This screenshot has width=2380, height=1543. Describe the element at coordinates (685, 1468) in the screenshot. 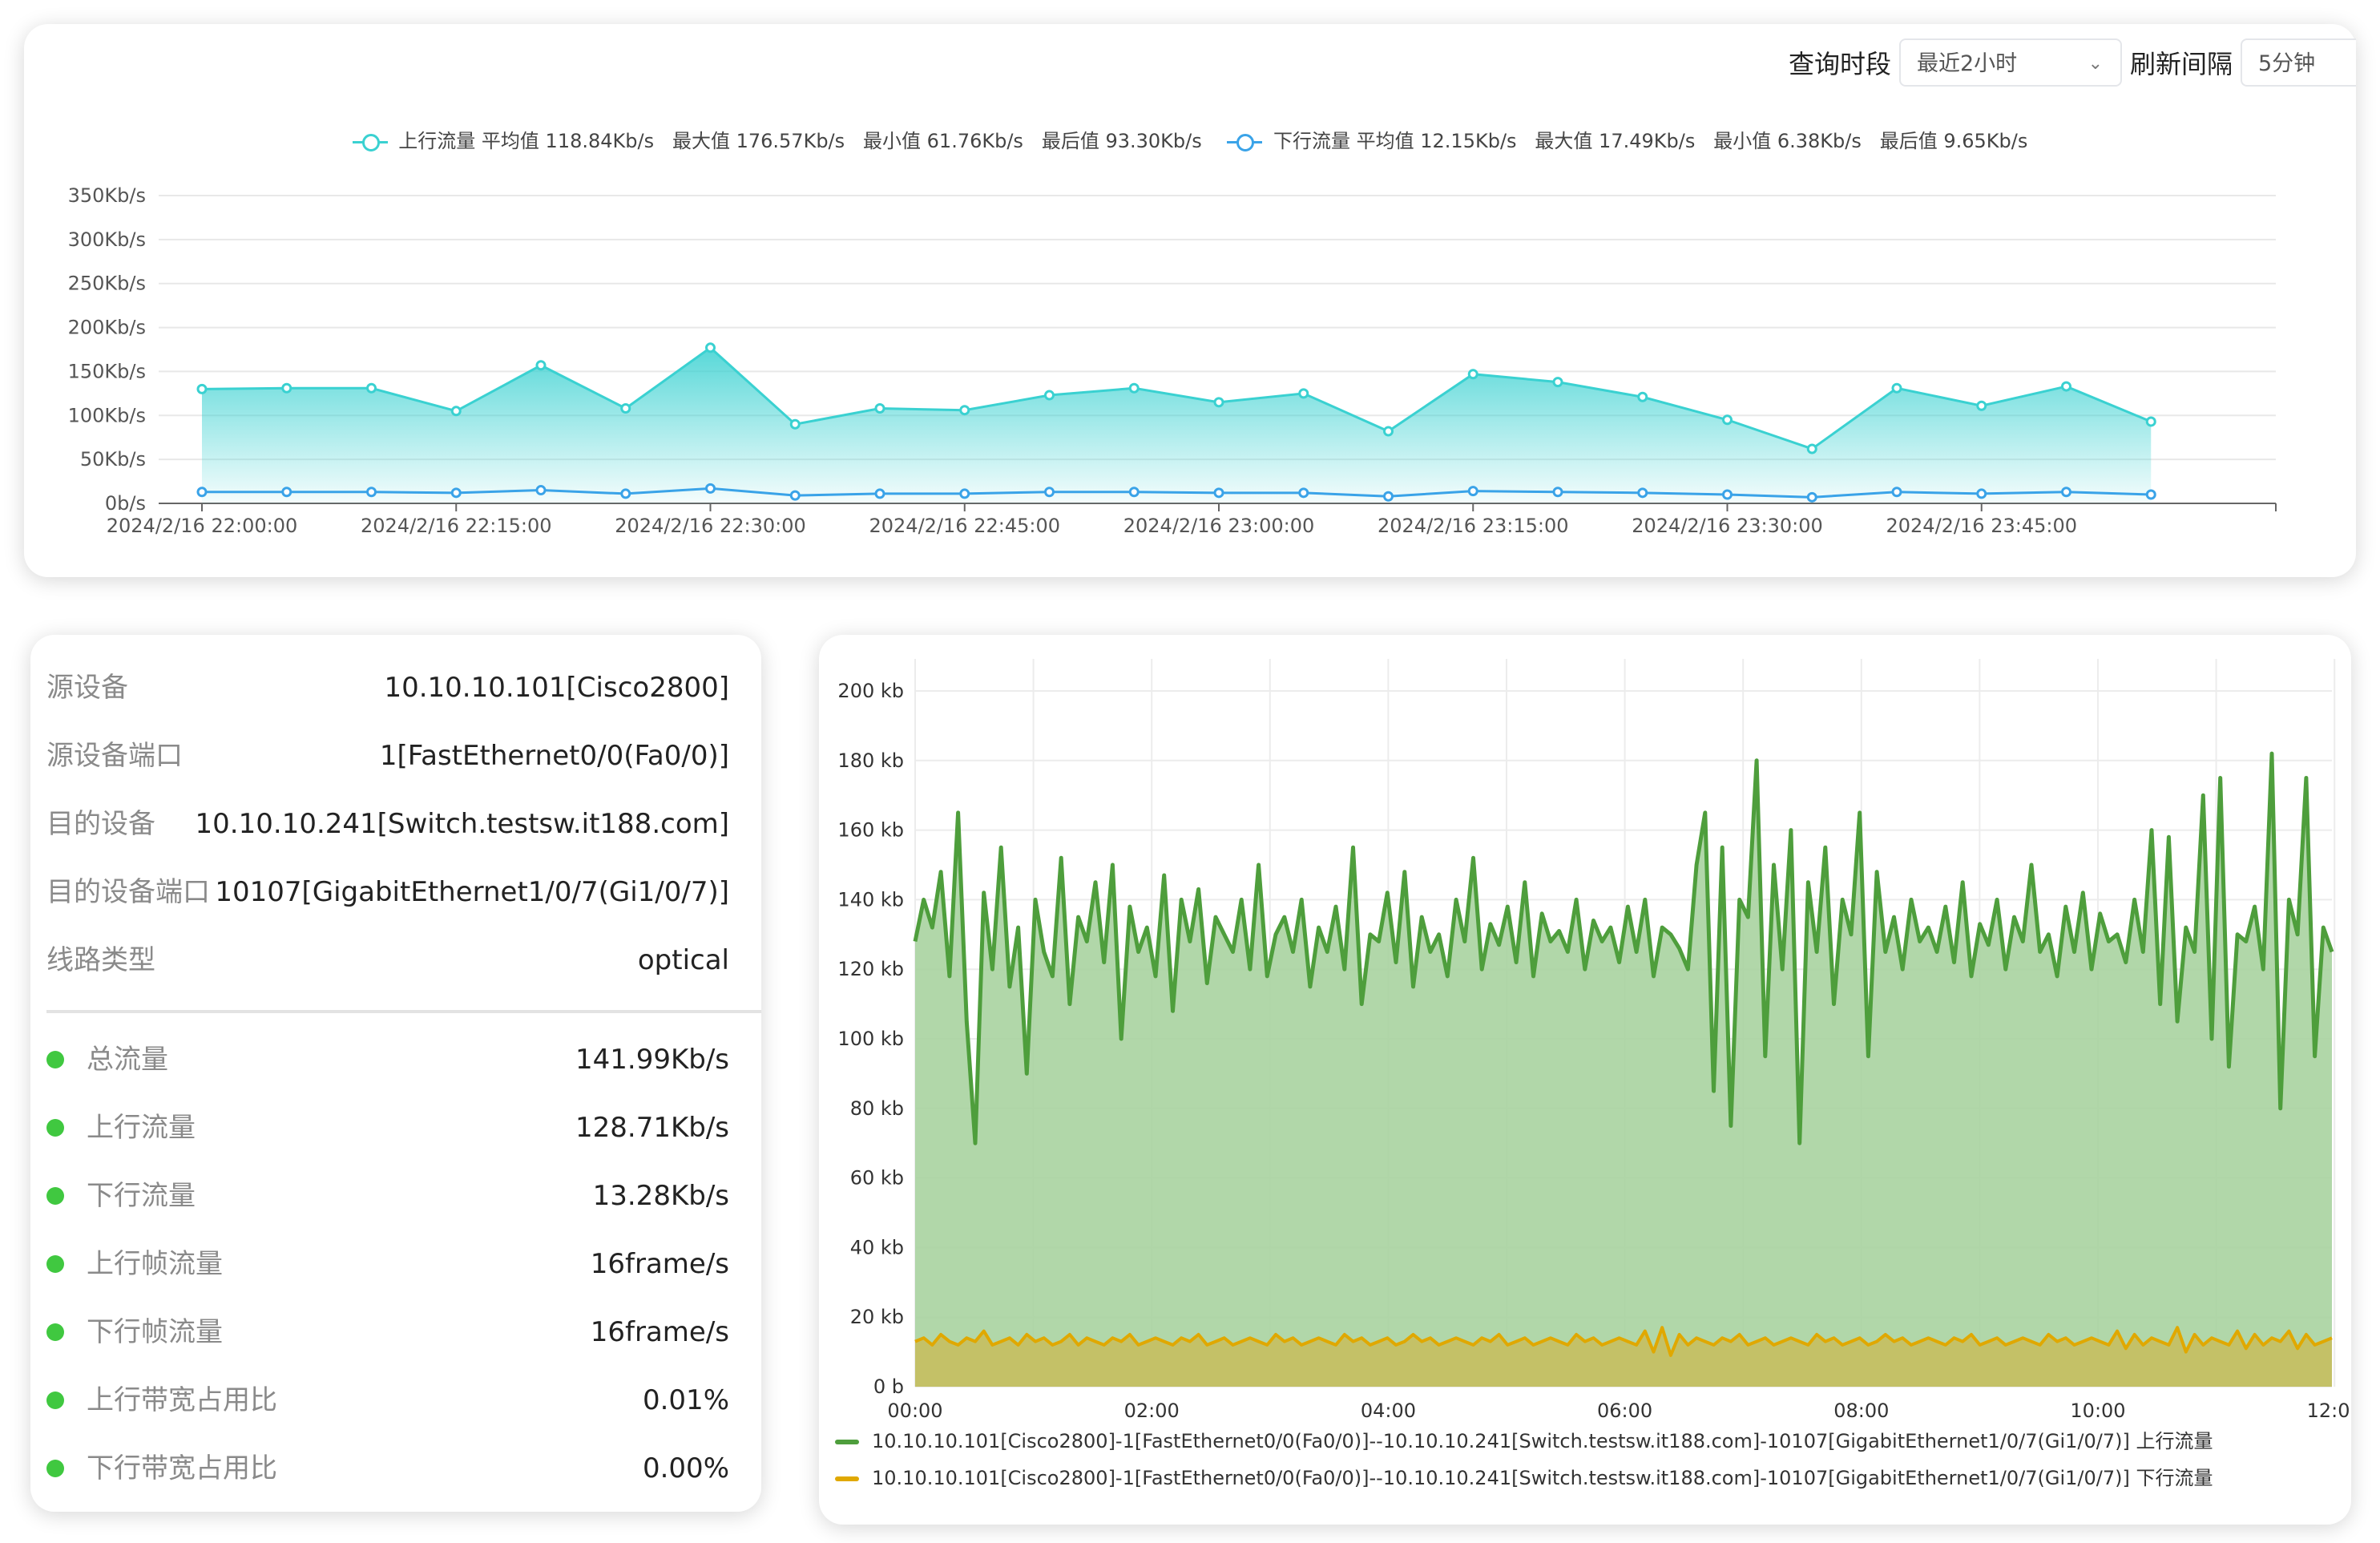

I see `stat-value: 0.00%` at that location.